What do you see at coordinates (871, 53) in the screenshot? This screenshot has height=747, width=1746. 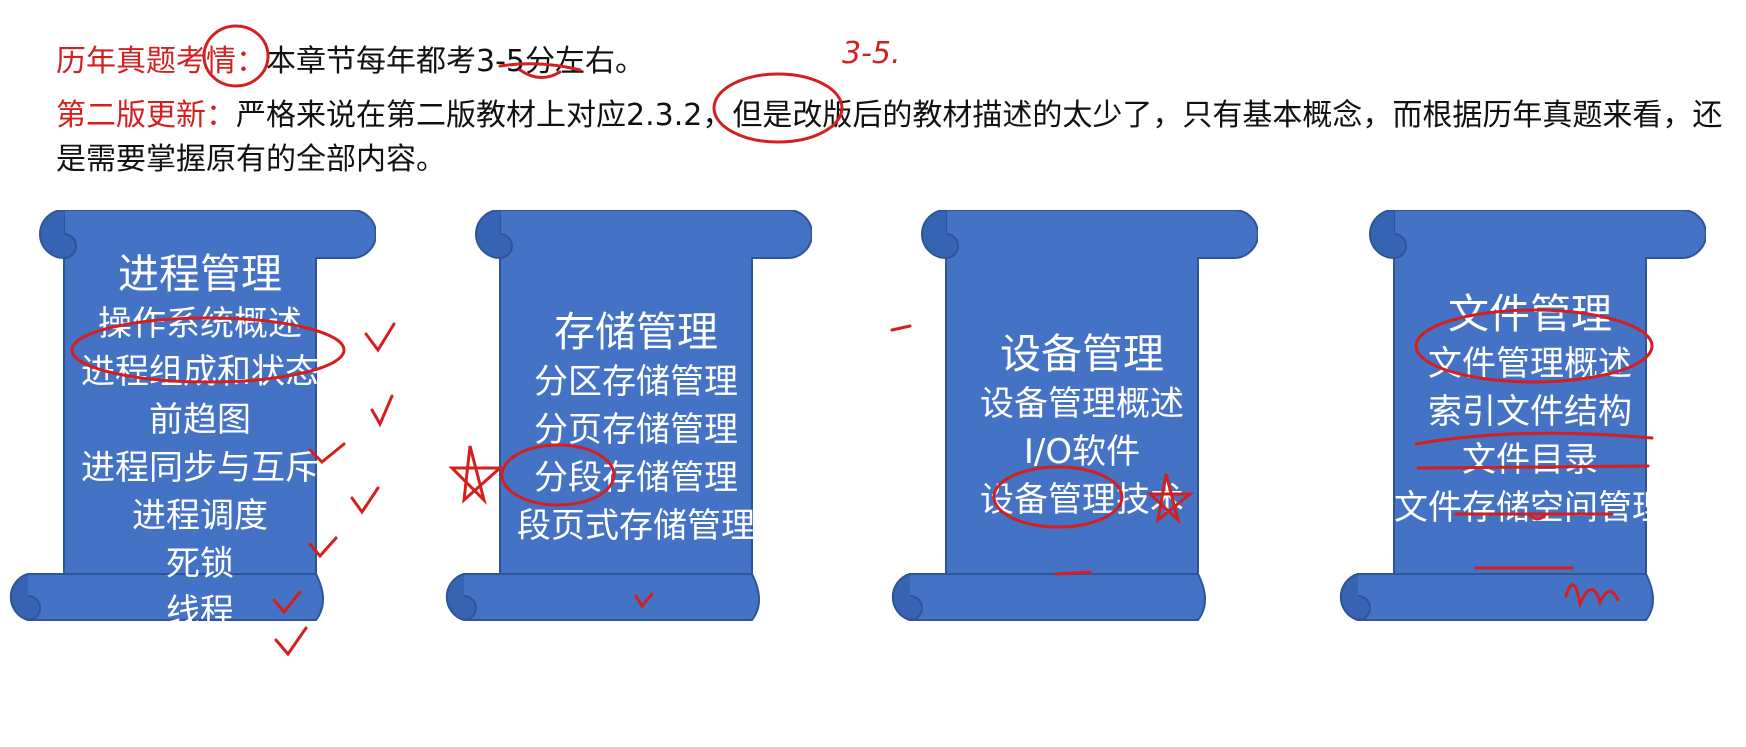 I see `handwritten-score-note: 3-5.` at bounding box center [871, 53].